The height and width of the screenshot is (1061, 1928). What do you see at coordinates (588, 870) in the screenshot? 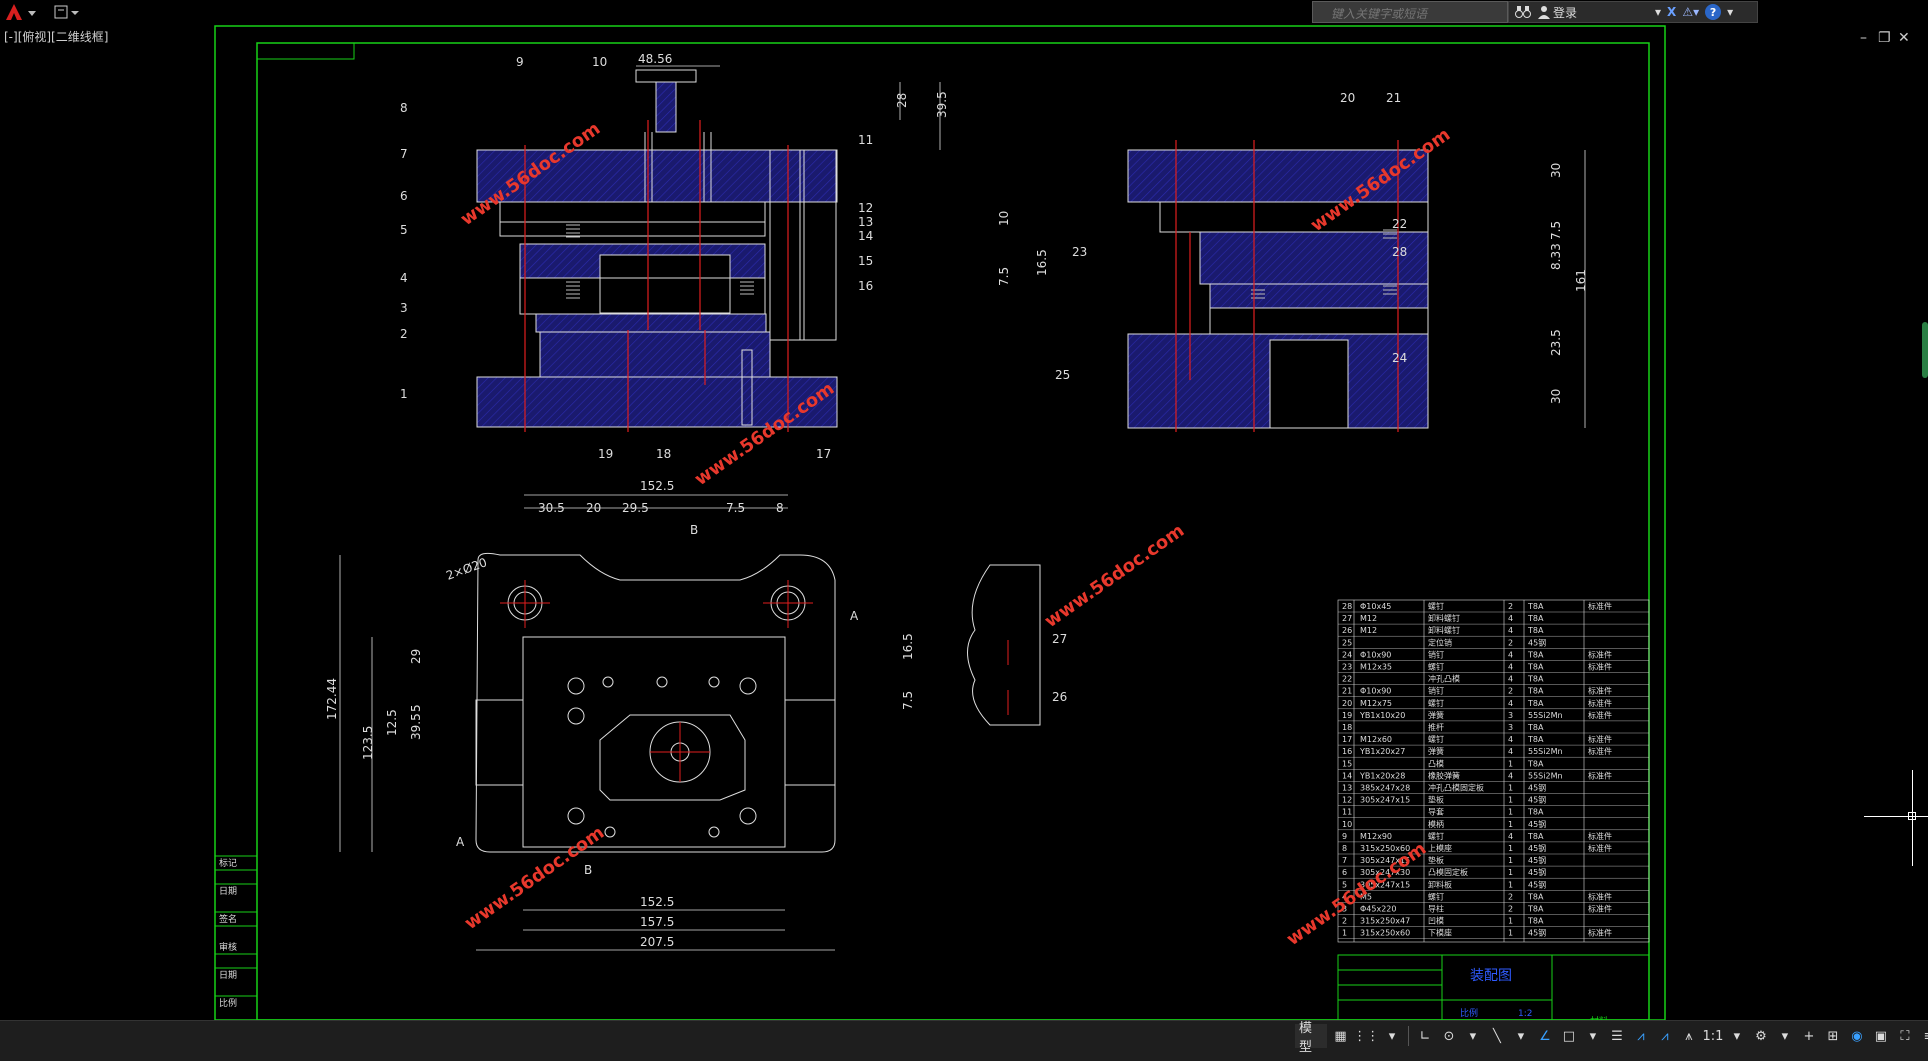
I see `section-label: B` at bounding box center [588, 870].